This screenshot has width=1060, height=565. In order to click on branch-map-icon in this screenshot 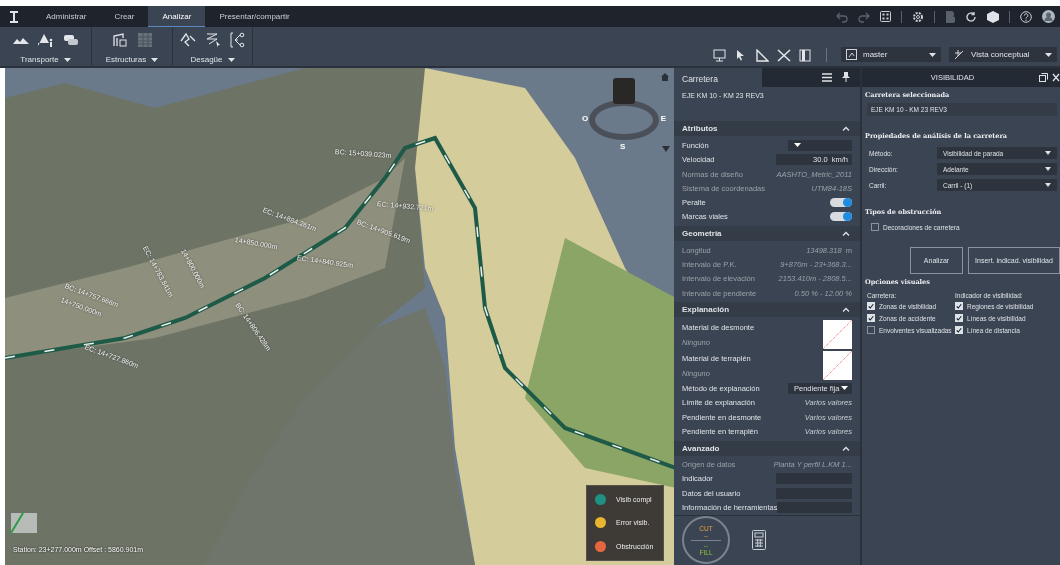, I will do `click(851, 54)`.